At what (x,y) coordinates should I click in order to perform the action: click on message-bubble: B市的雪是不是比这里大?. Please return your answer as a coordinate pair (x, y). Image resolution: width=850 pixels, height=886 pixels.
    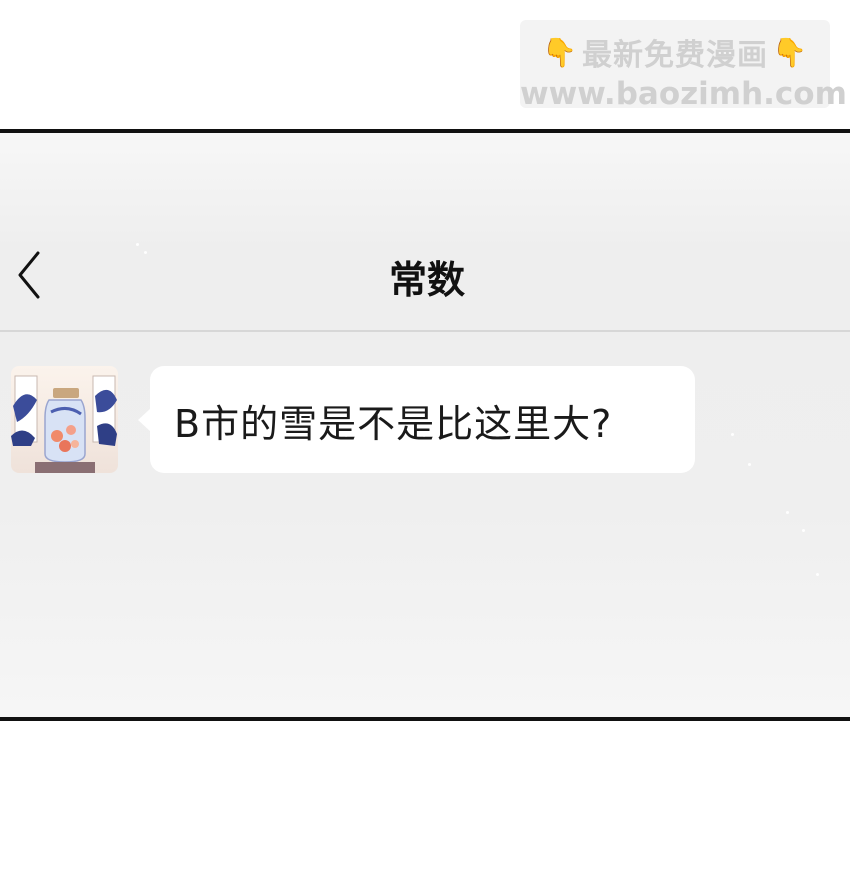
    Looking at the image, I should click on (416, 419).